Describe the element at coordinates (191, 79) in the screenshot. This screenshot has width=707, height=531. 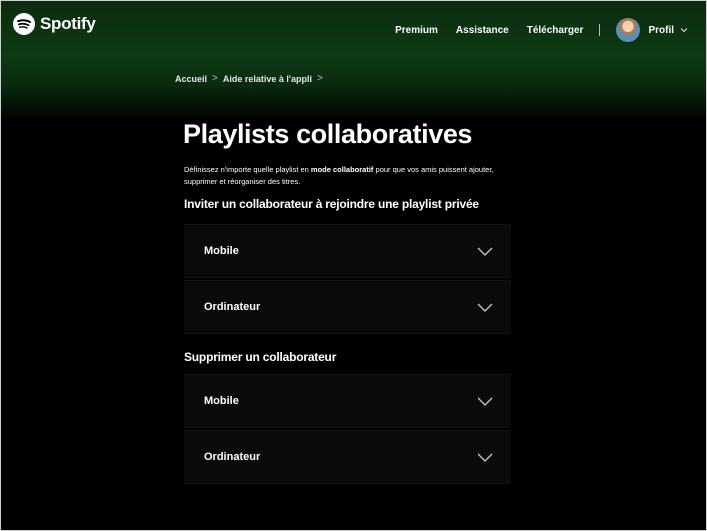
I see `breadcrumb-home: Accueil` at that location.